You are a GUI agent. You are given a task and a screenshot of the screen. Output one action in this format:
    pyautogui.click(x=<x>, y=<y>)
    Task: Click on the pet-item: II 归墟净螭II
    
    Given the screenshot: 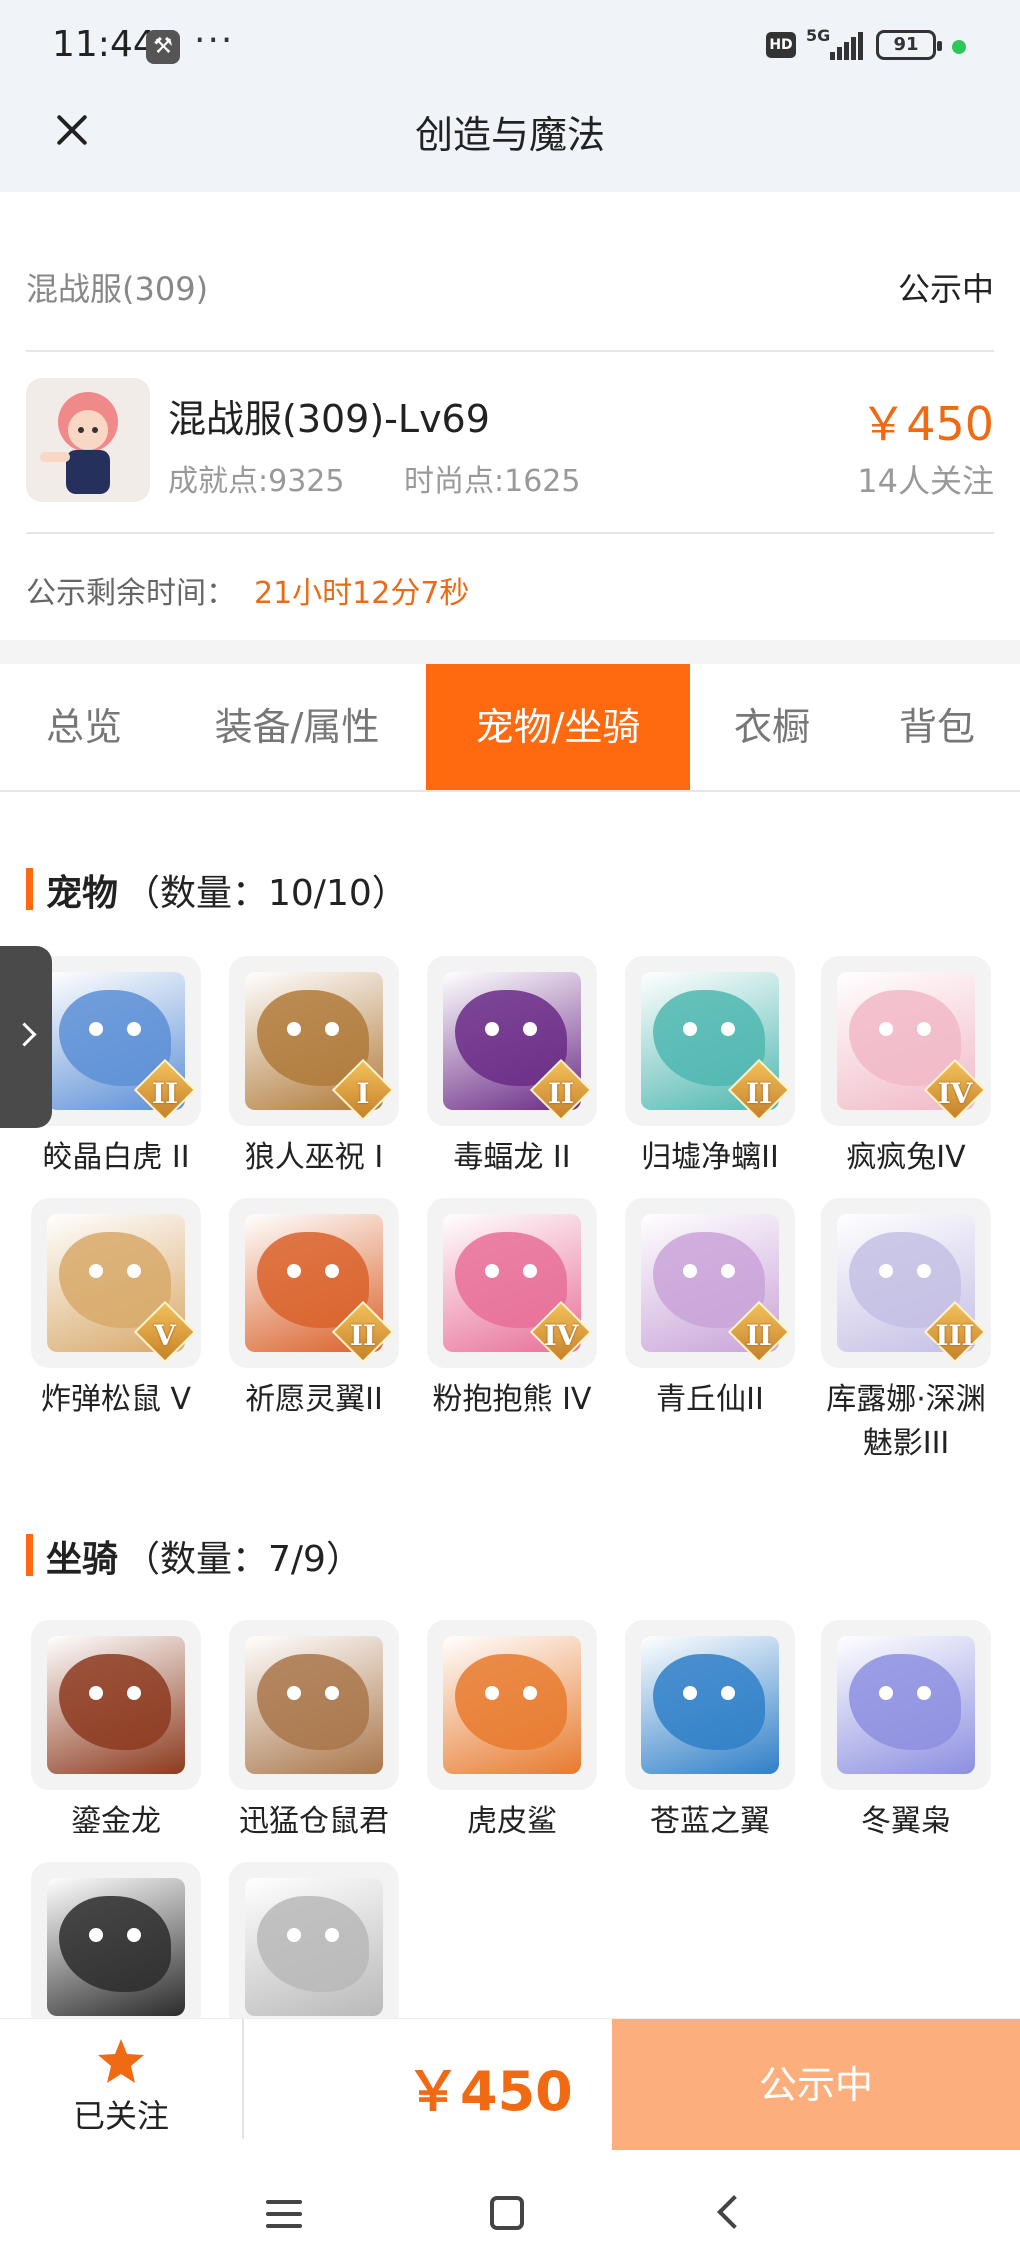 What is the action you would take?
    pyautogui.click(x=710, y=1068)
    